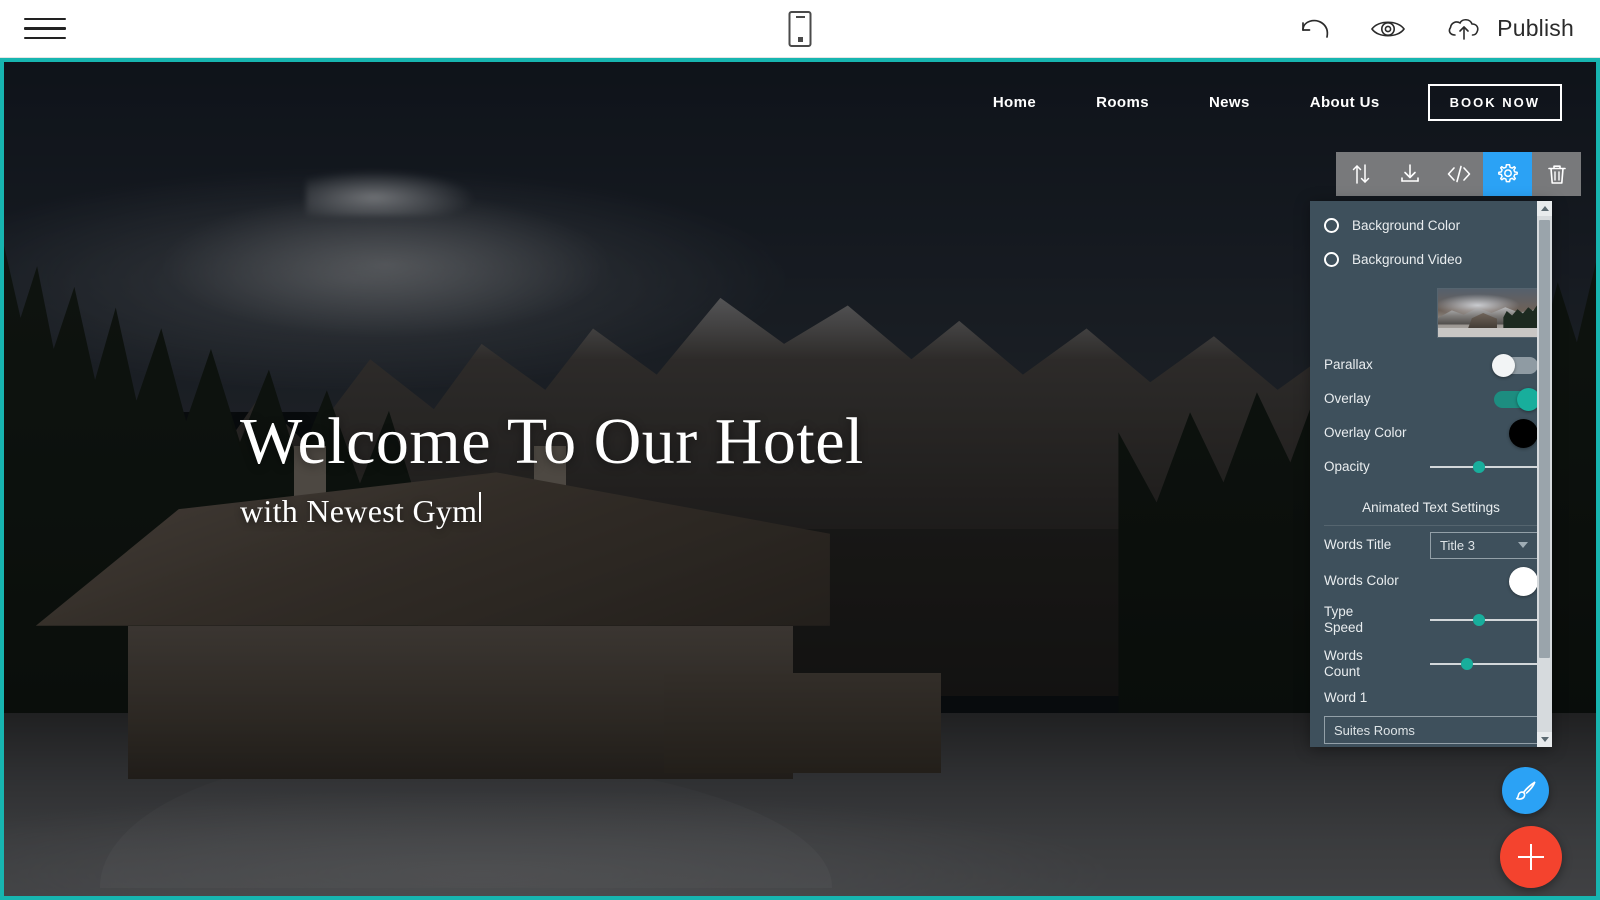 The height and width of the screenshot is (900, 1600). What do you see at coordinates (552, 442) in the screenshot?
I see `hero-title: Welcome To Our Hotel` at bounding box center [552, 442].